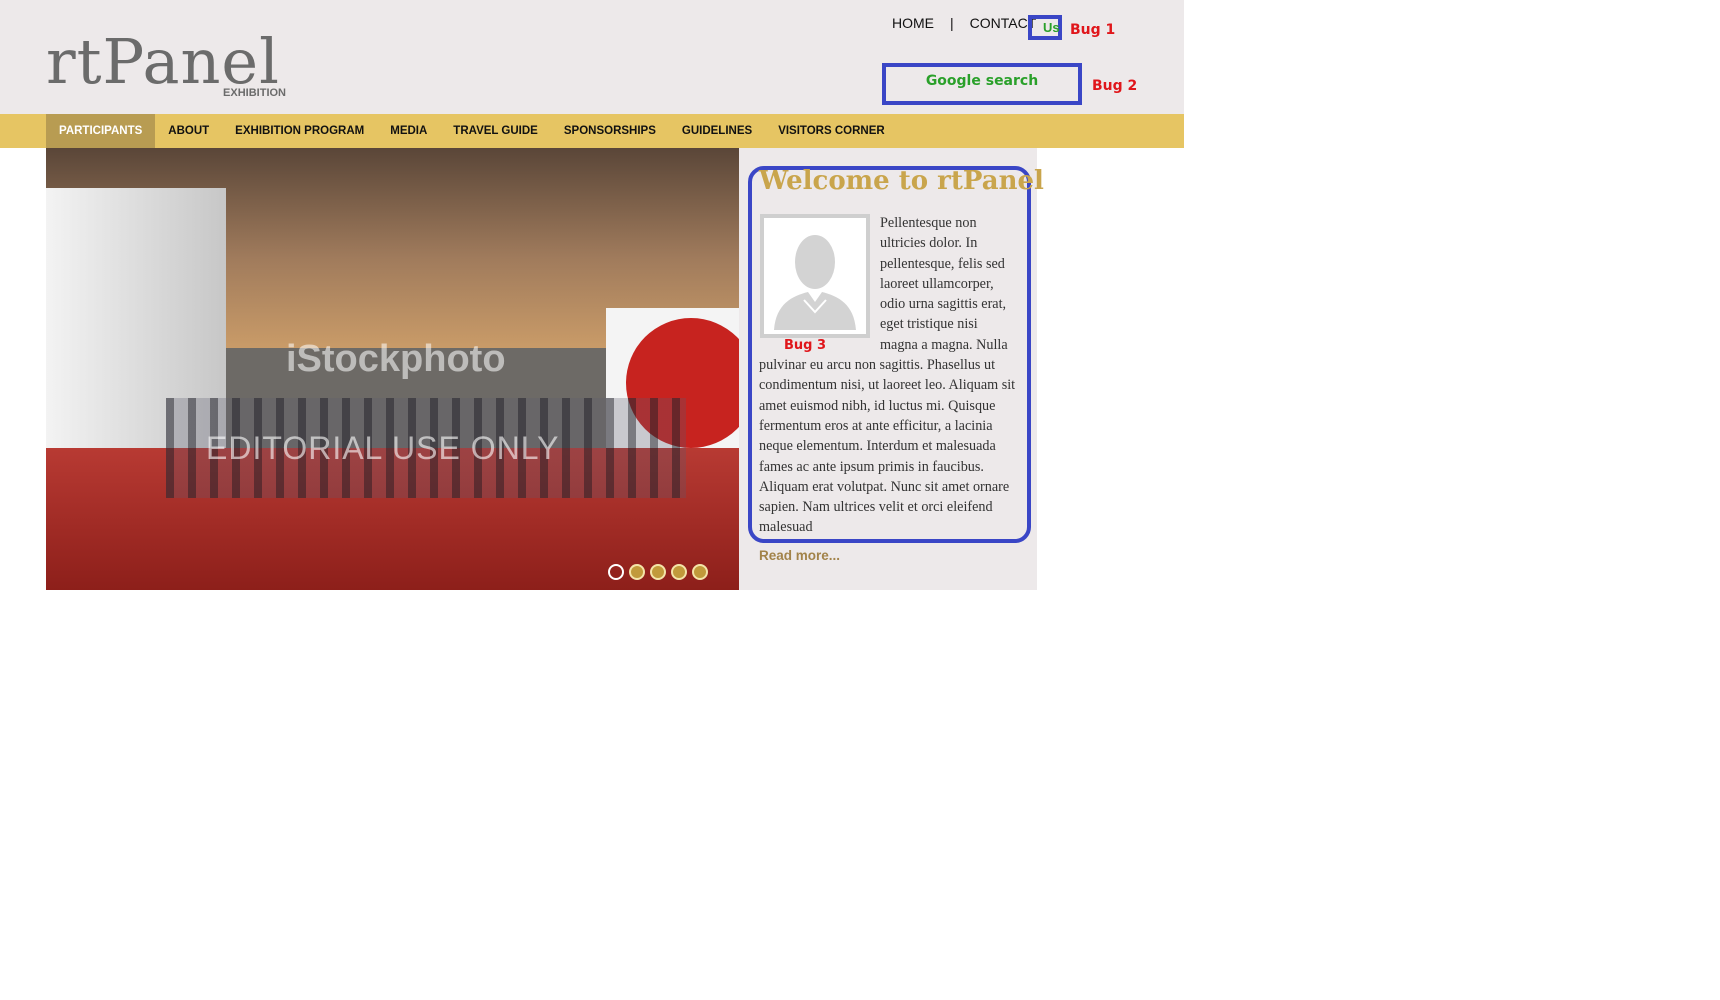  What do you see at coordinates (171, 66) in the screenshot?
I see `site-logo: rtPanel EXHIBITION` at bounding box center [171, 66].